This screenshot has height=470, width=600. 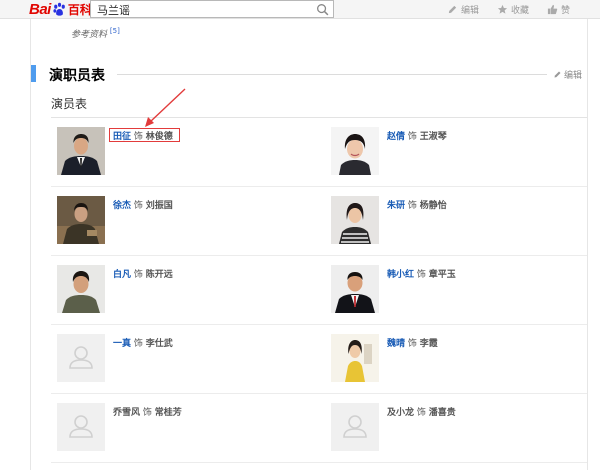 I want to click on section-edit-button: 编辑, so click(x=567, y=74).